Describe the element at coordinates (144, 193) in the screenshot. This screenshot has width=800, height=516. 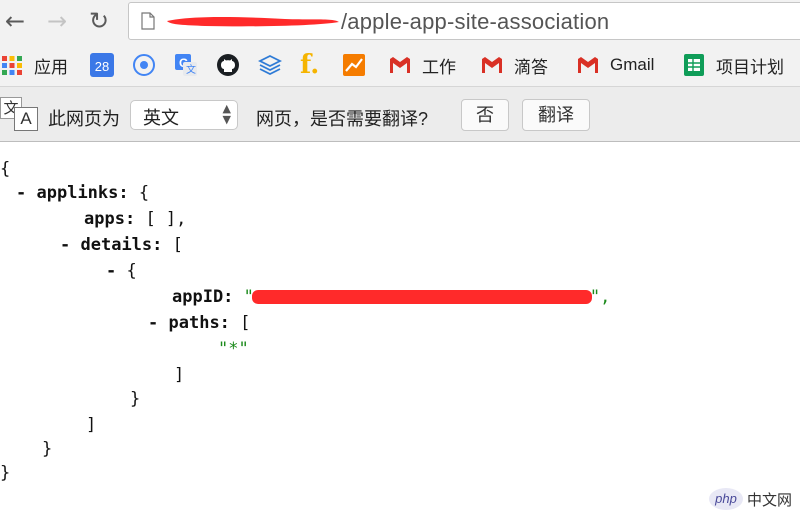
I see `json-applinks-open: {` at that location.